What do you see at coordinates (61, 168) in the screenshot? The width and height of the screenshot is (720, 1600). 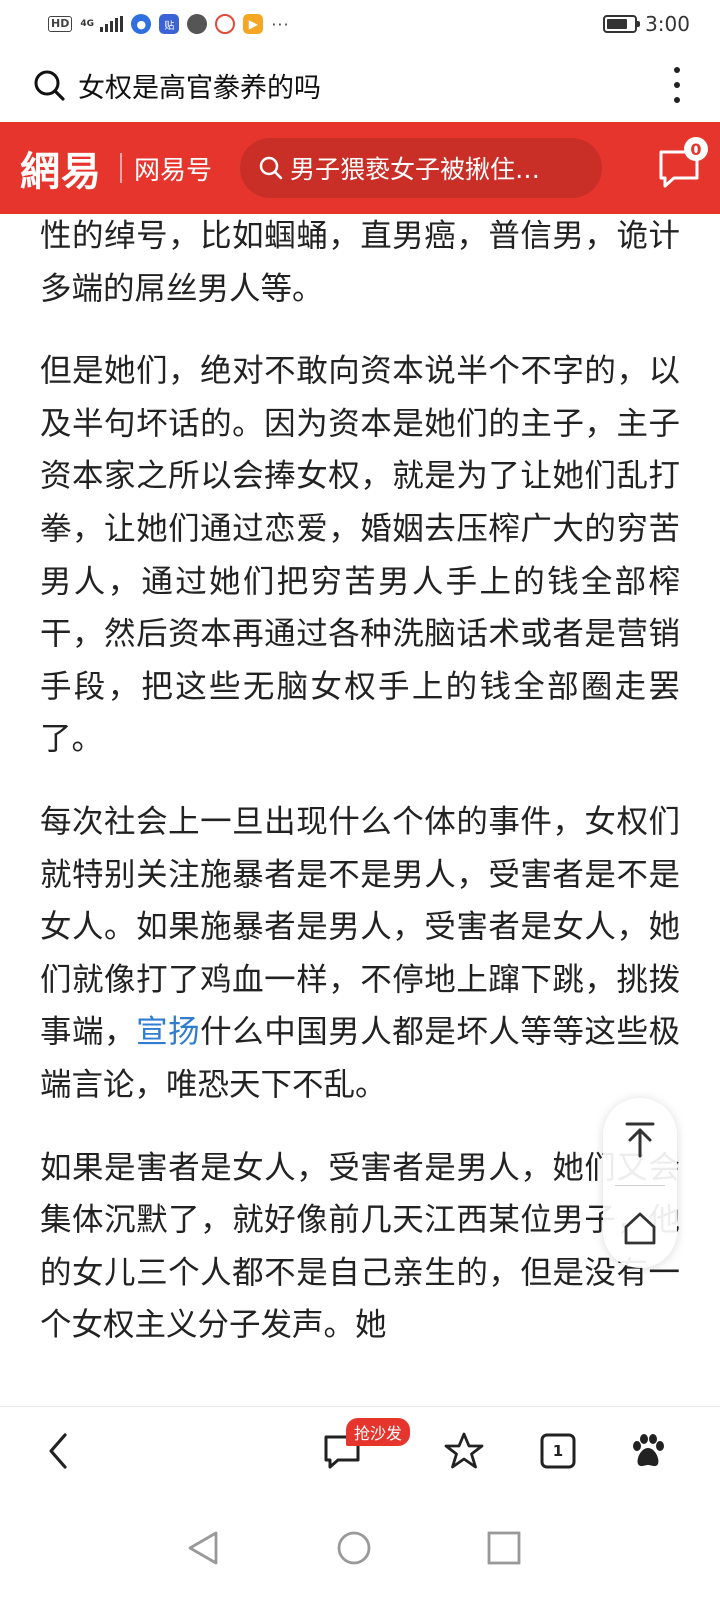 I see `netease-logo: 網易` at bounding box center [61, 168].